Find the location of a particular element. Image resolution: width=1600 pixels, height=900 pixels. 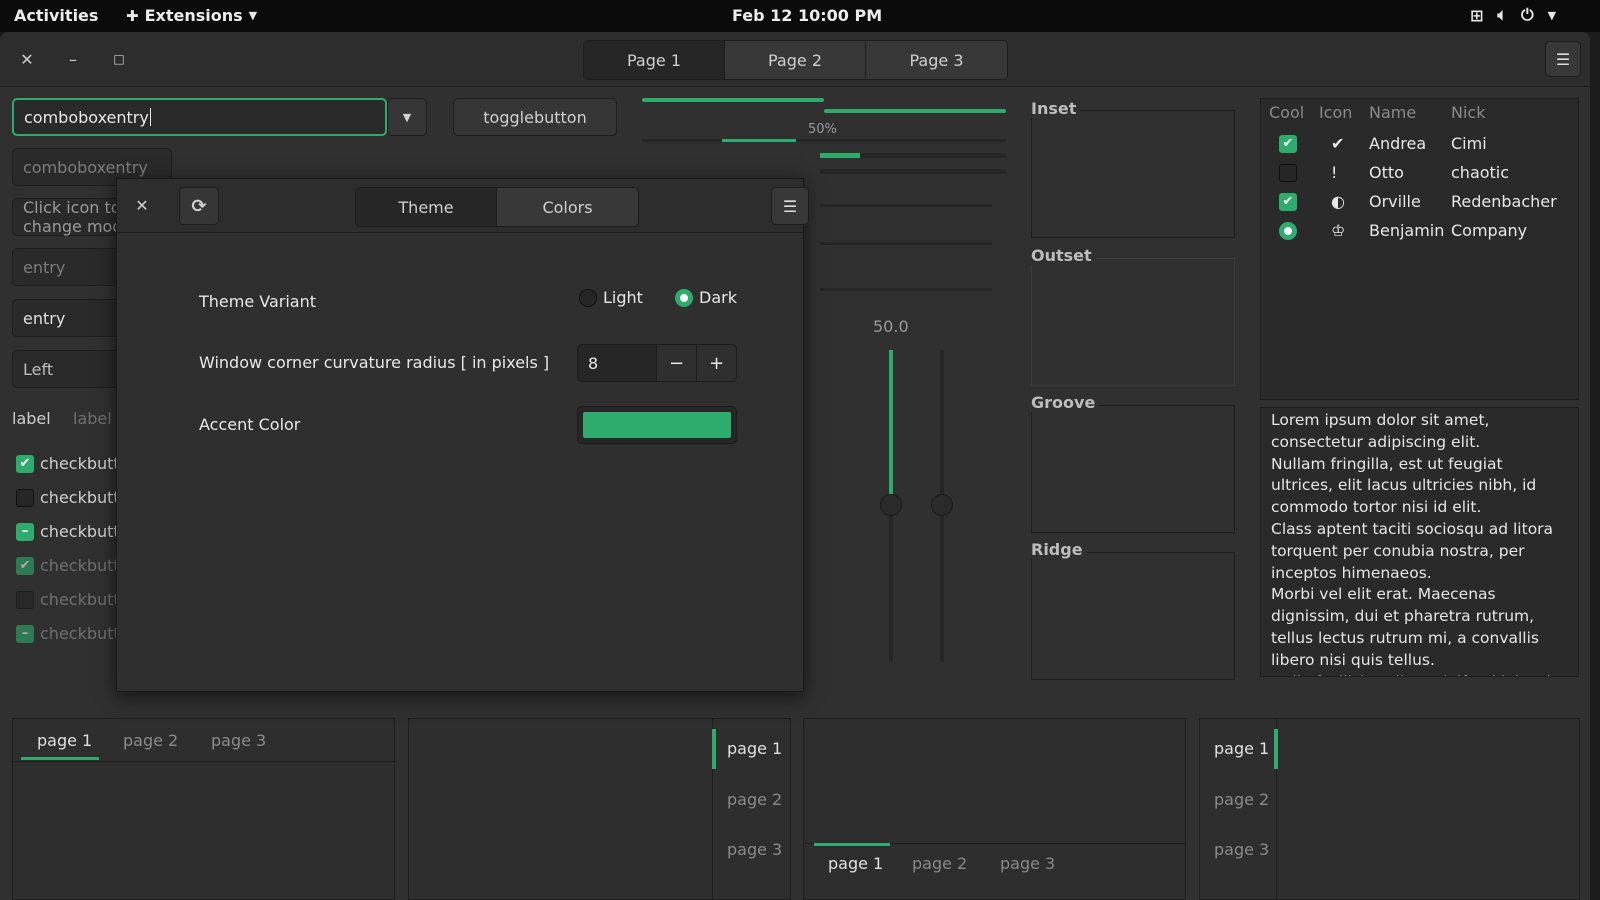

activities-button: Activities is located at coordinates (56, 15).